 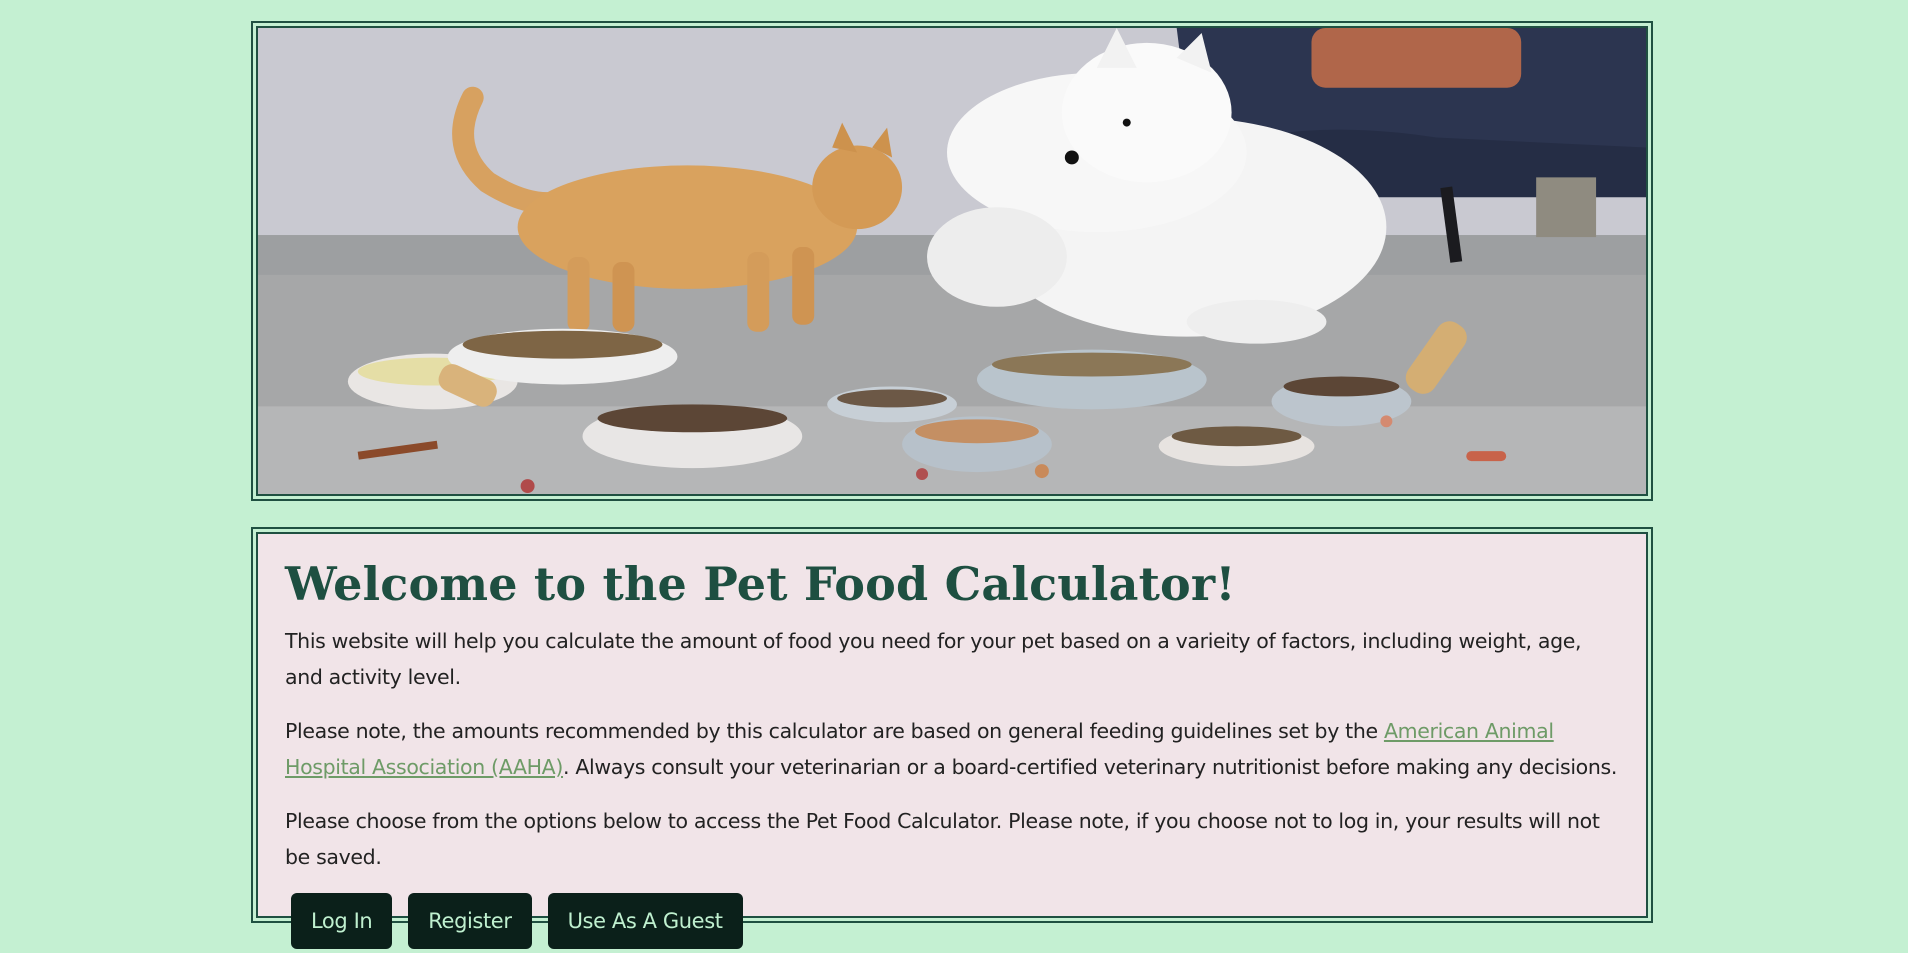 I want to click on access-options: Log In Register Use As A Guest, so click(x=952, y=920).